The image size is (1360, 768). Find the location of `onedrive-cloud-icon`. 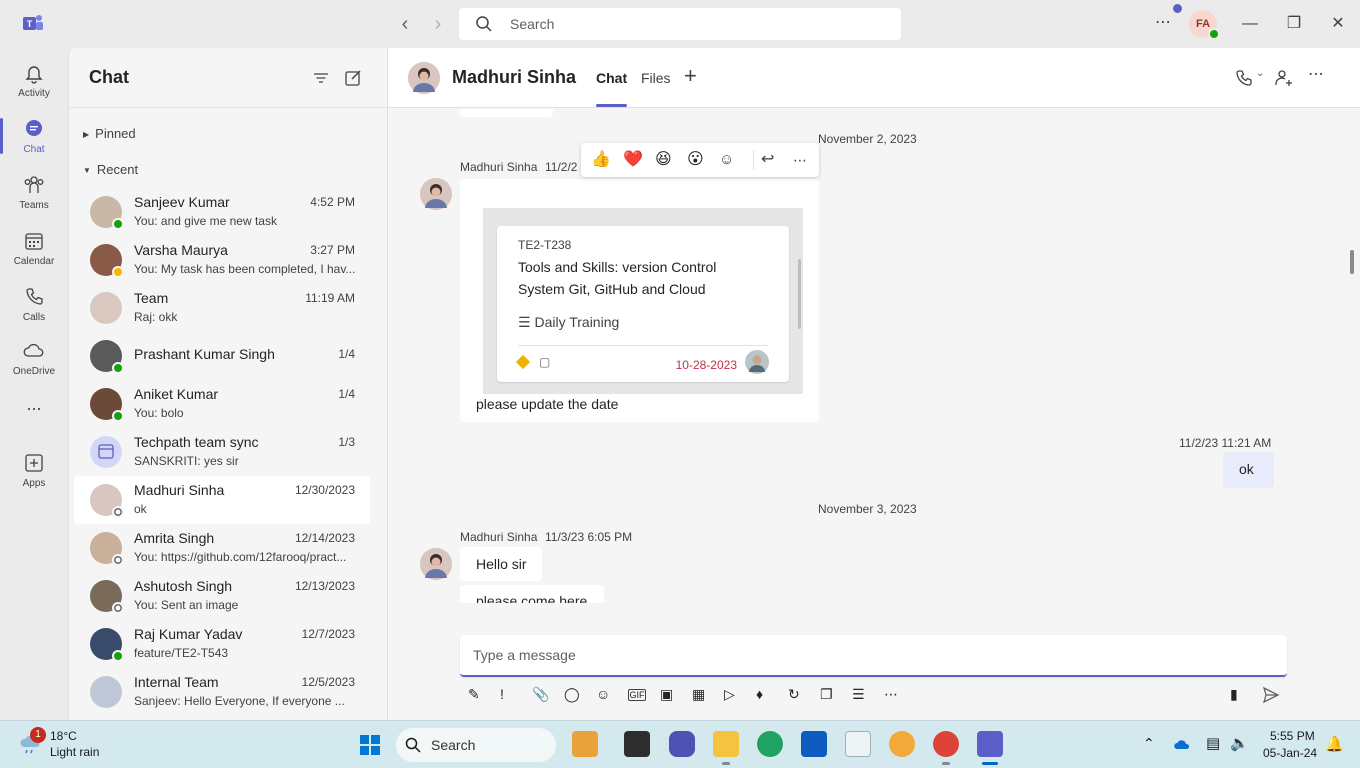

onedrive-cloud-icon is located at coordinates (1183, 744).